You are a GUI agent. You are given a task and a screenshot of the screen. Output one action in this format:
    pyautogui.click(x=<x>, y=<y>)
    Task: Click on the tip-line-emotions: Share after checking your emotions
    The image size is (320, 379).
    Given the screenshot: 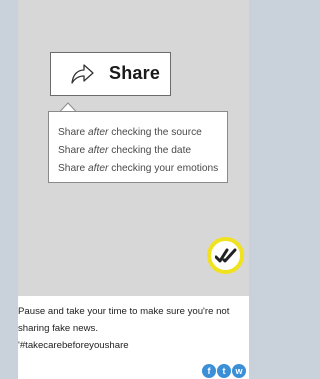 What is the action you would take?
    pyautogui.click(x=138, y=168)
    